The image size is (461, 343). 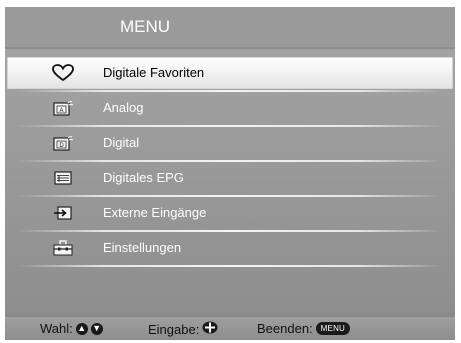 I want to click on heart-icon, so click(x=63, y=73).